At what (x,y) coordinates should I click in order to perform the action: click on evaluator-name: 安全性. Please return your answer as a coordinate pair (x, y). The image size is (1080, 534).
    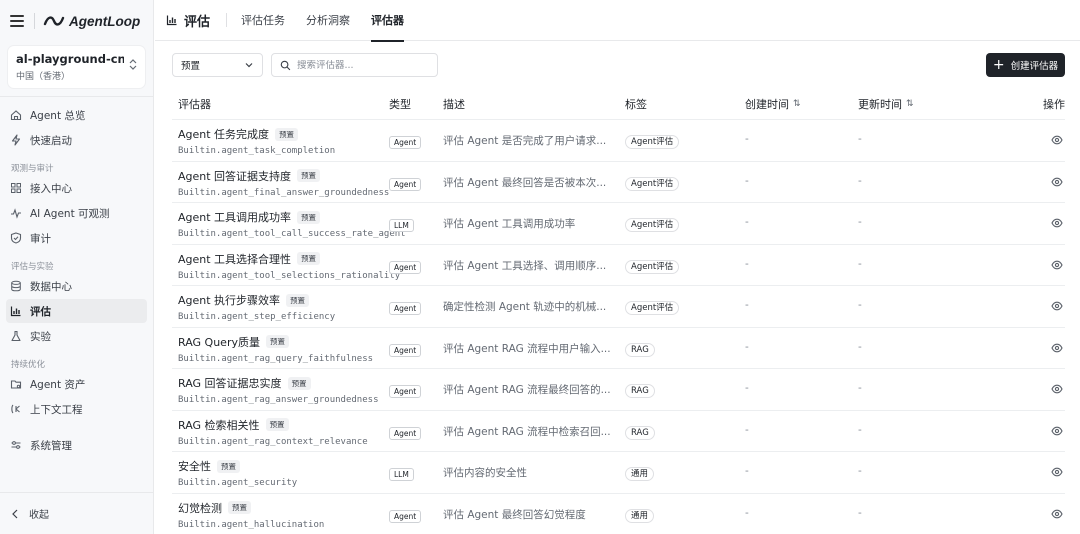
    Looking at the image, I should click on (194, 466).